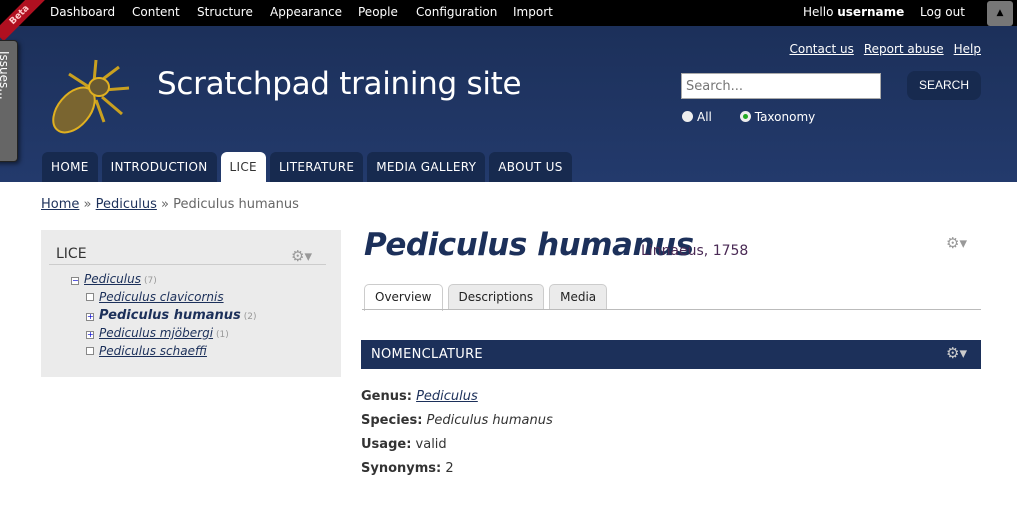  What do you see at coordinates (392, 420) in the screenshot?
I see `field-label: Species:` at bounding box center [392, 420].